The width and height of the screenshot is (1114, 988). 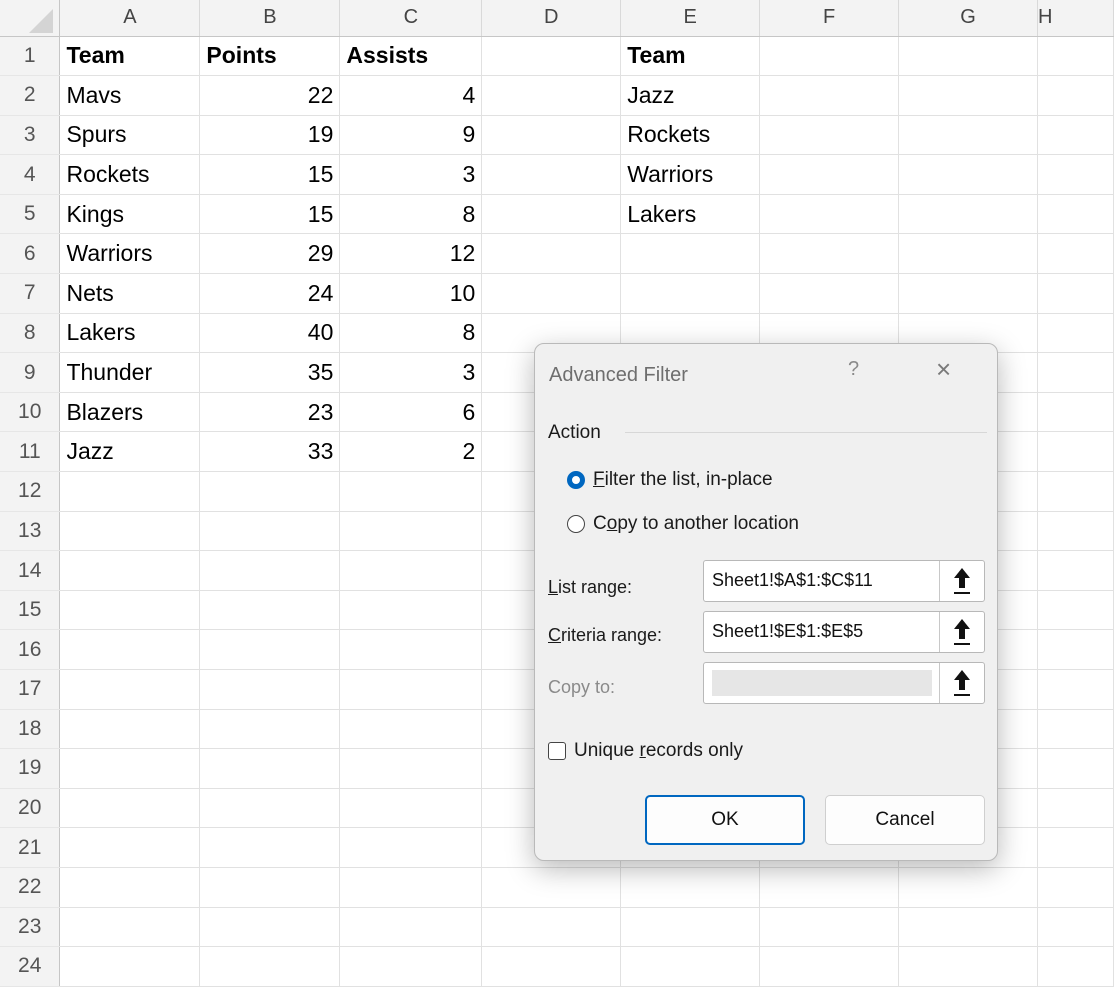 I want to click on row-header: 12, so click(x=30, y=491).